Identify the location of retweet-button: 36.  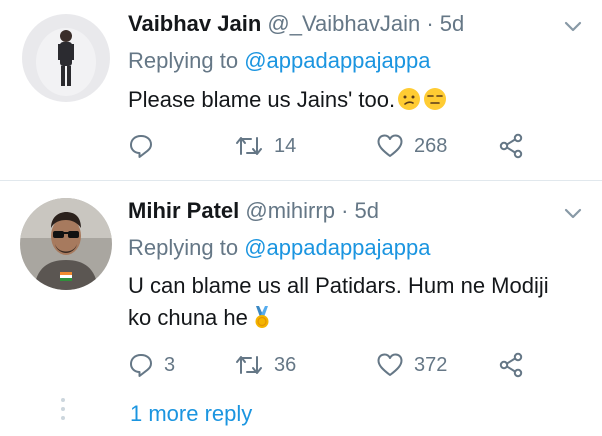
(265, 365).